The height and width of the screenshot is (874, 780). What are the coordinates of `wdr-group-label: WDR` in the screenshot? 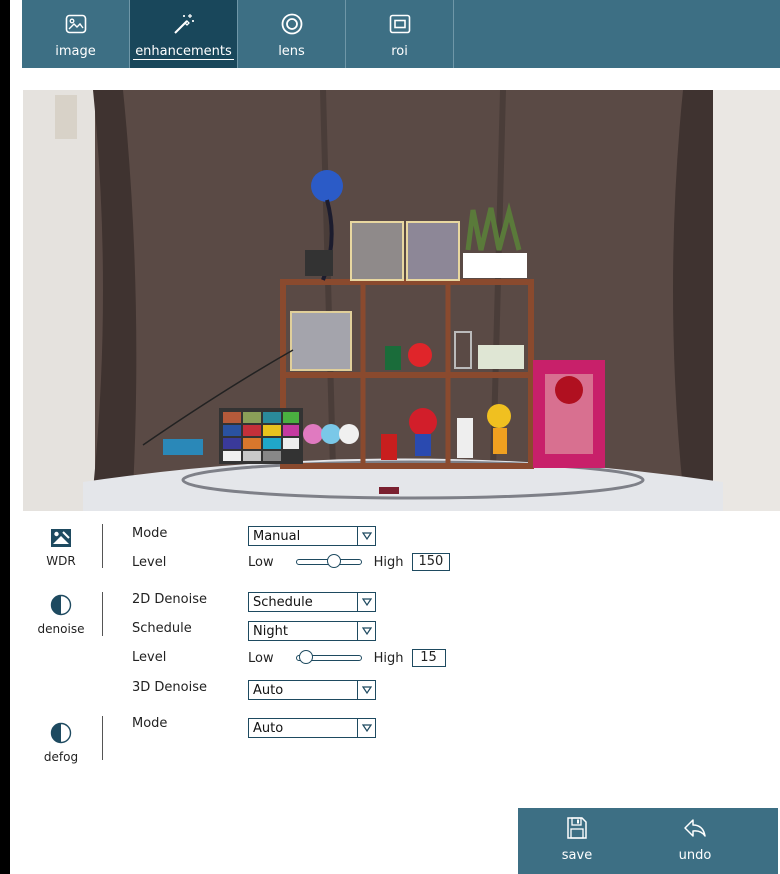 It's located at (61, 561).